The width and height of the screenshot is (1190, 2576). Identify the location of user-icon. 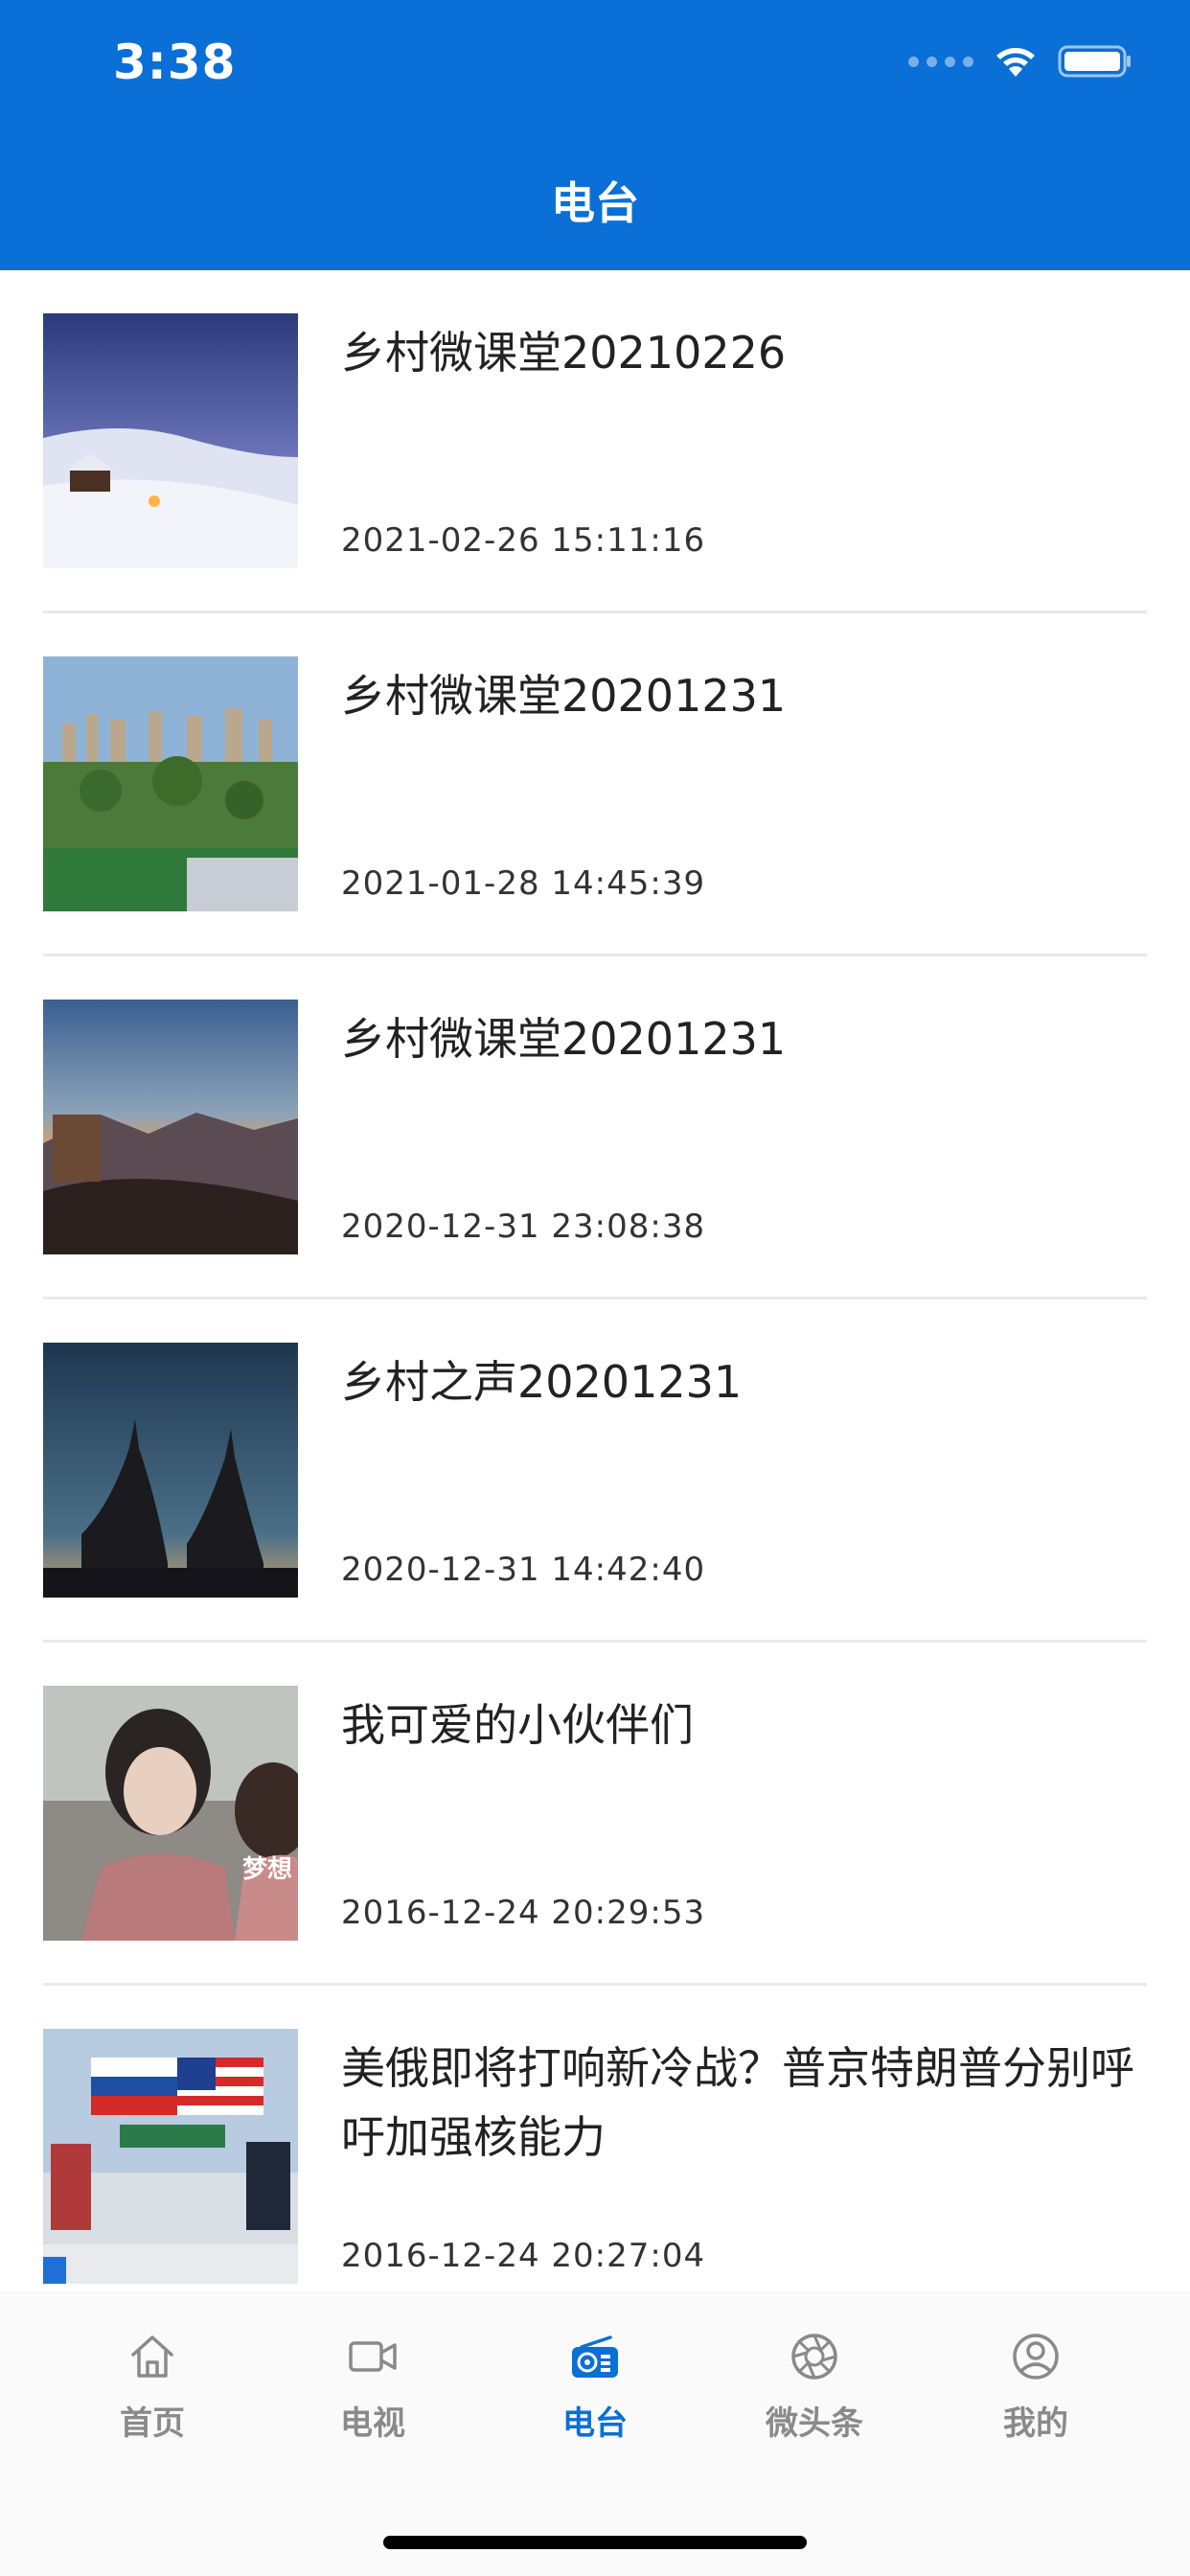
(1036, 2356).